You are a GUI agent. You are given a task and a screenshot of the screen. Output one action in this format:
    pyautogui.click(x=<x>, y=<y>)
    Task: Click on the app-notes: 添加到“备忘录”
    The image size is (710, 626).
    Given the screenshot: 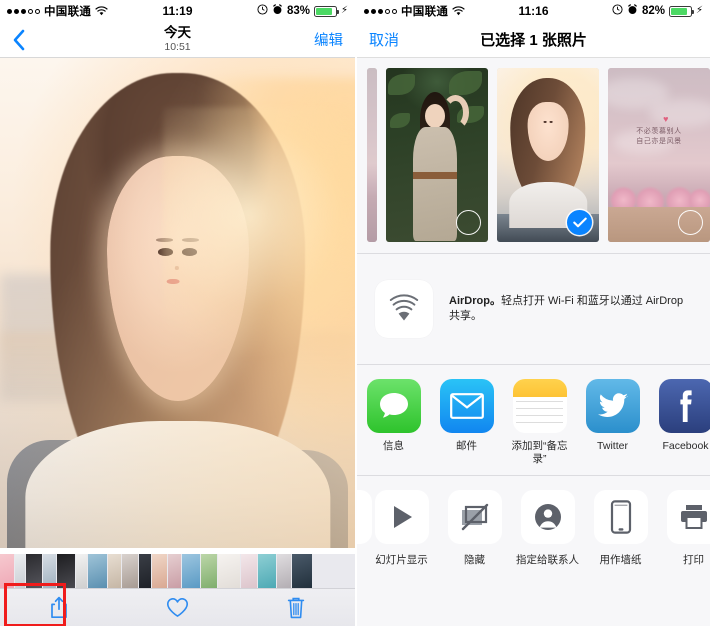 What is the action you would take?
    pyautogui.click(x=539, y=422)
    